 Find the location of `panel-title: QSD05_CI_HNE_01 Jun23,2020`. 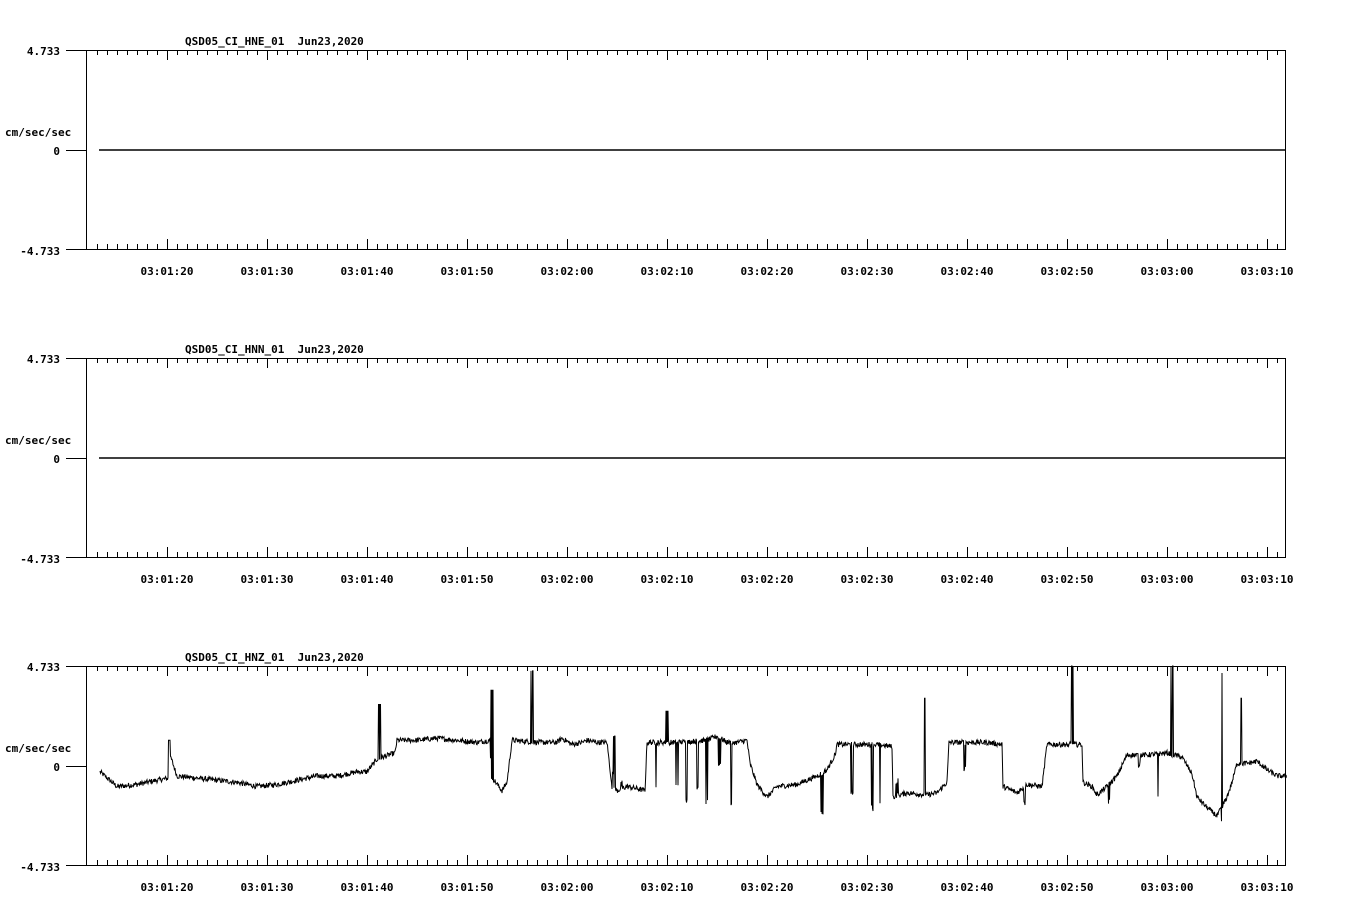

panel-title: QSD05_CI_HNE_01 Jun23,2020 is located at coordinates (274, 41).